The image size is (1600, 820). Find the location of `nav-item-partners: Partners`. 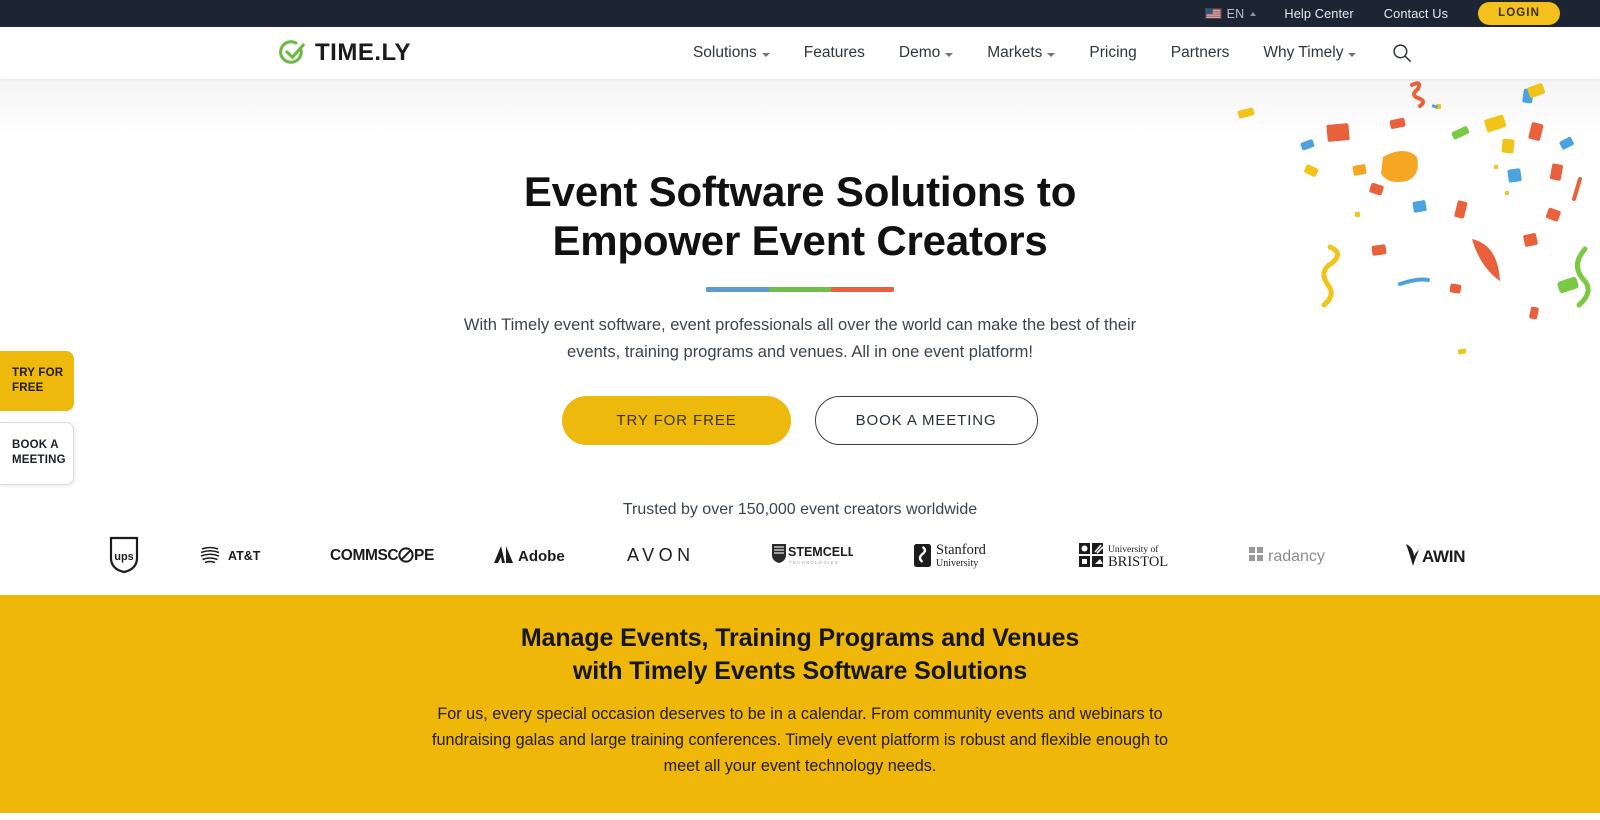

nav-item-partners: Partners is located at coordinates (1200, 53).